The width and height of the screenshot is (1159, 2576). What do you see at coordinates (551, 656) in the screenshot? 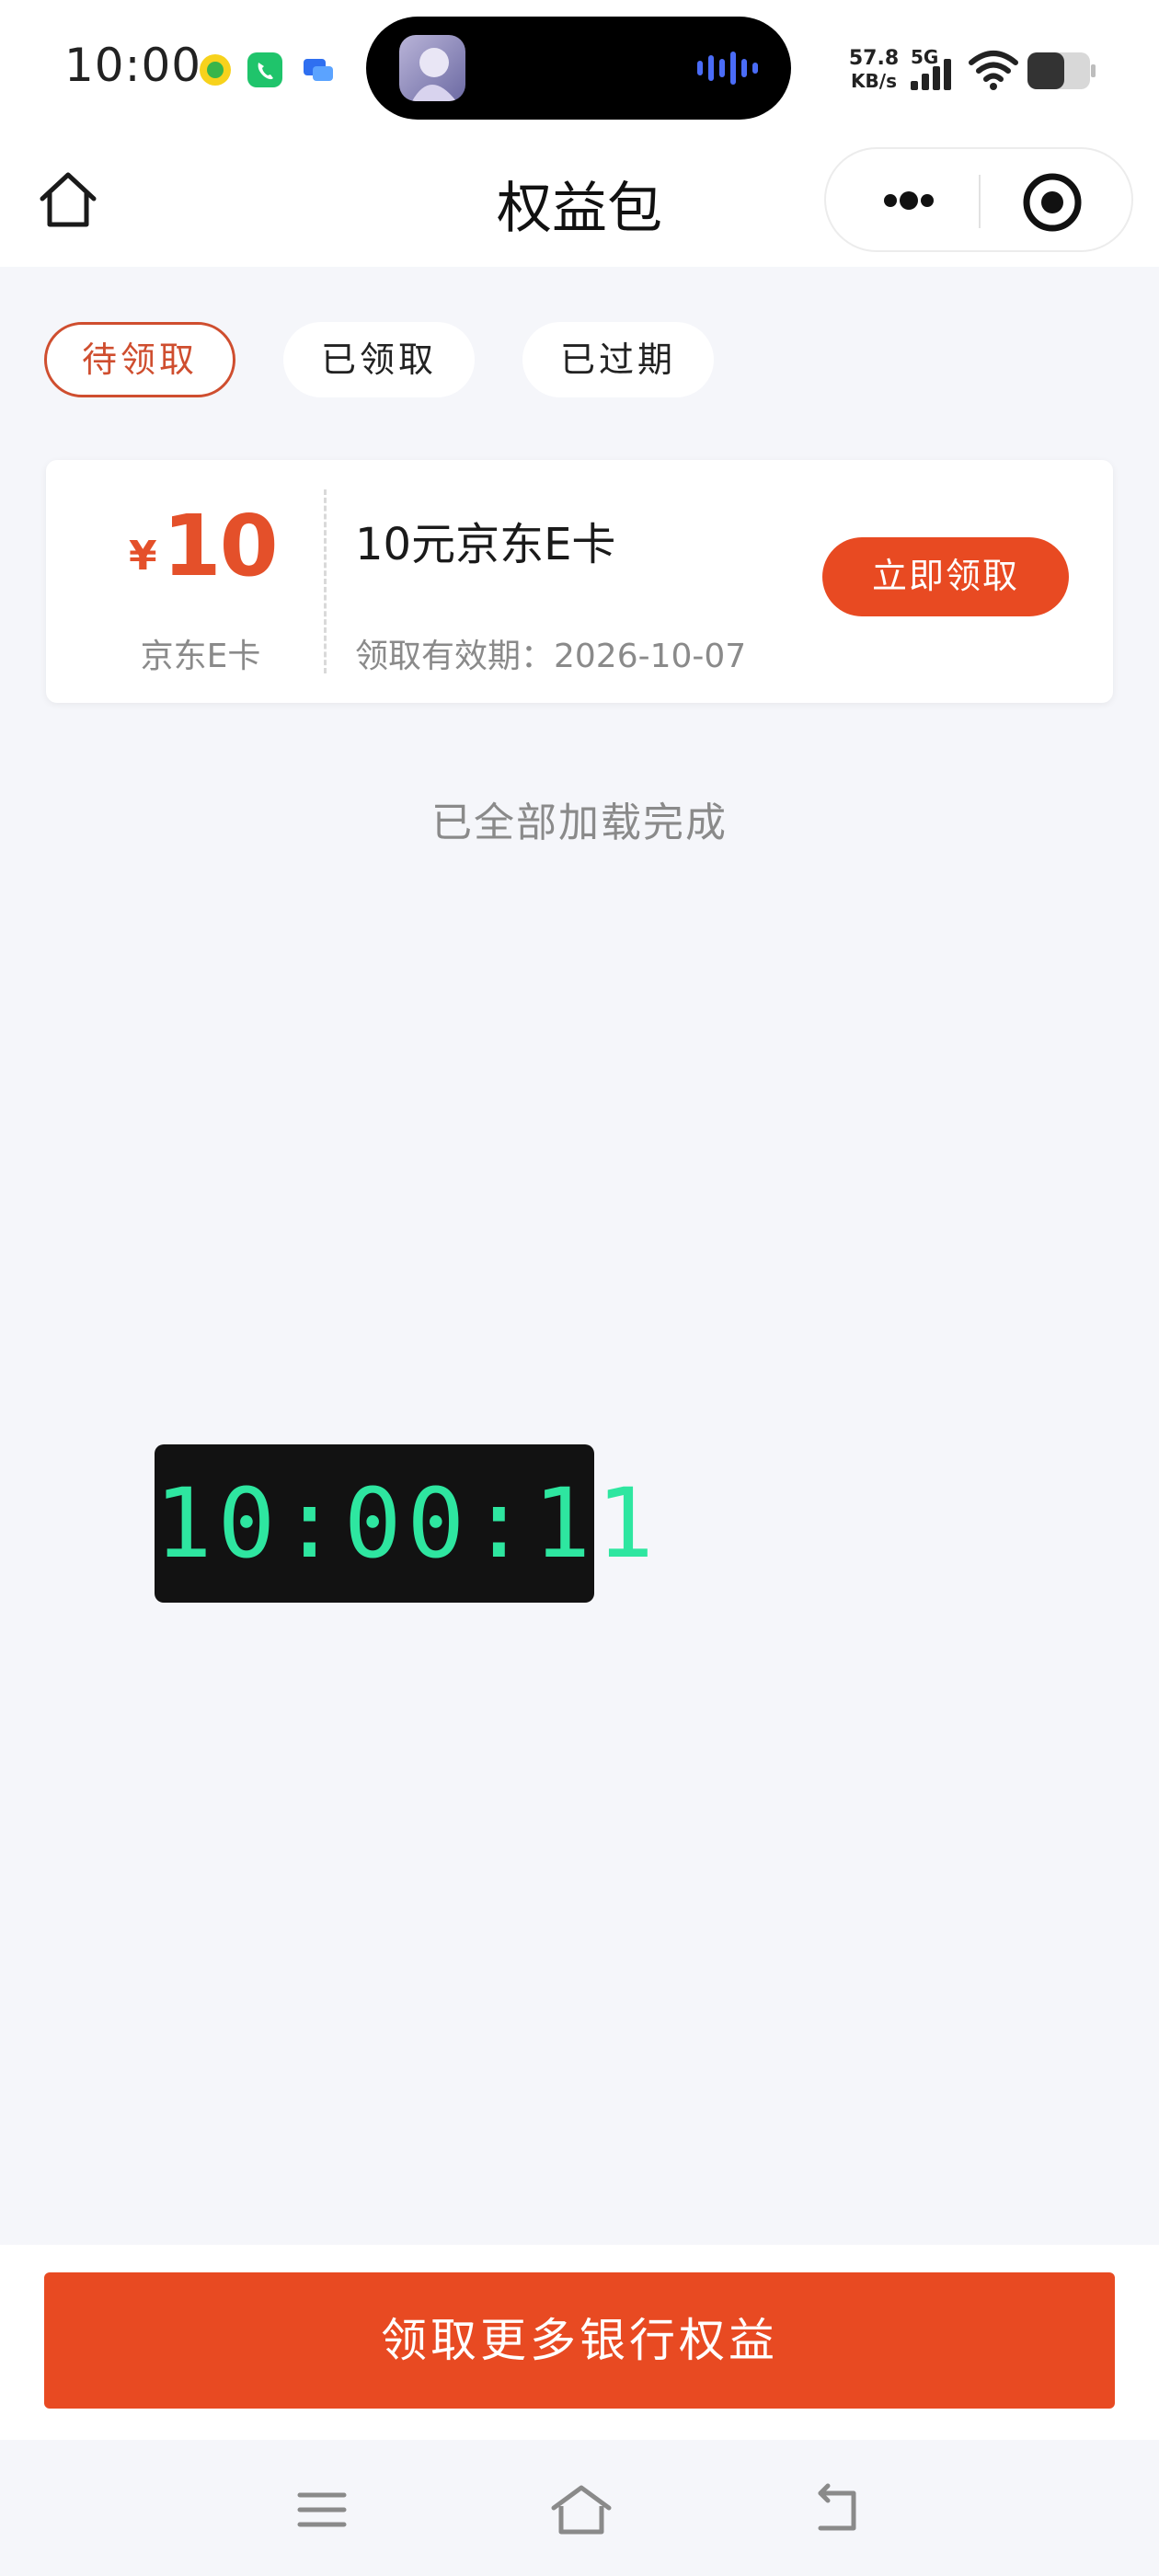
I see `coupon-validity: 领取有效期：2026-10-07` at bounding box center [551, 656].